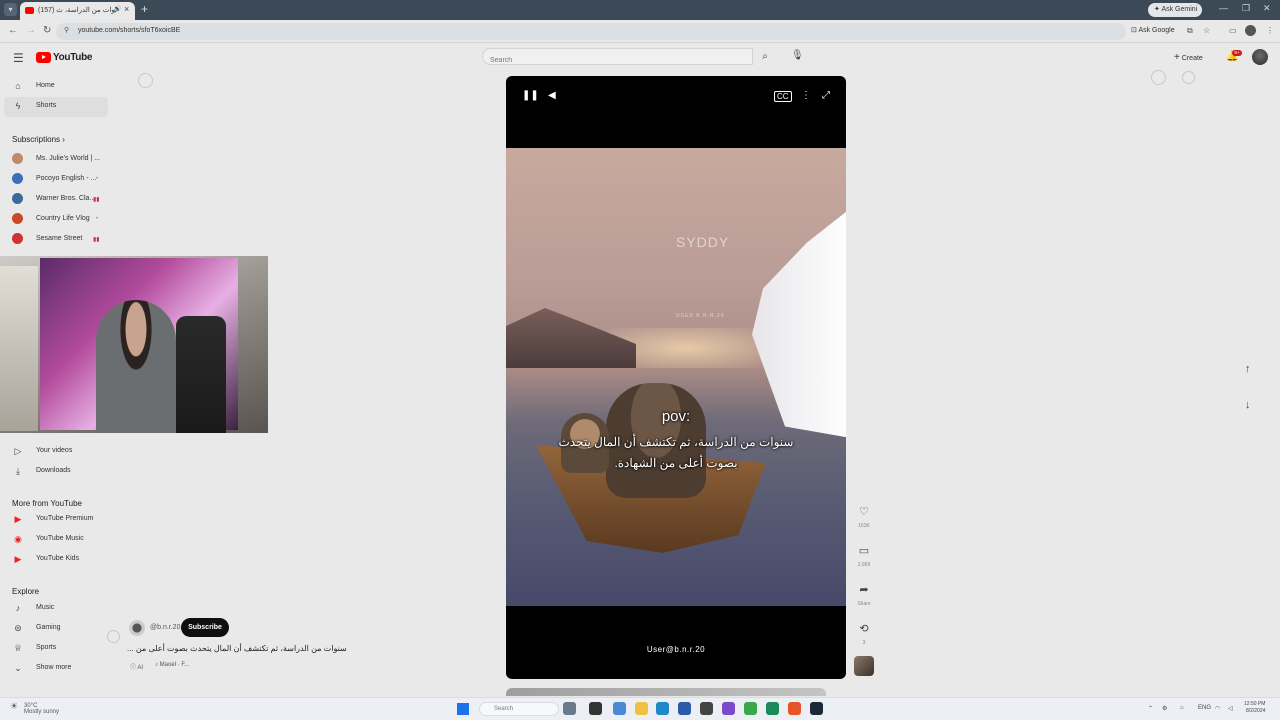 Image resolution: width=1280 pixels, height=720 pixels. What do you see at coordinates (137, 628) in the screenshot?
I see `channel-avatar` at bounding box center [137, 628].